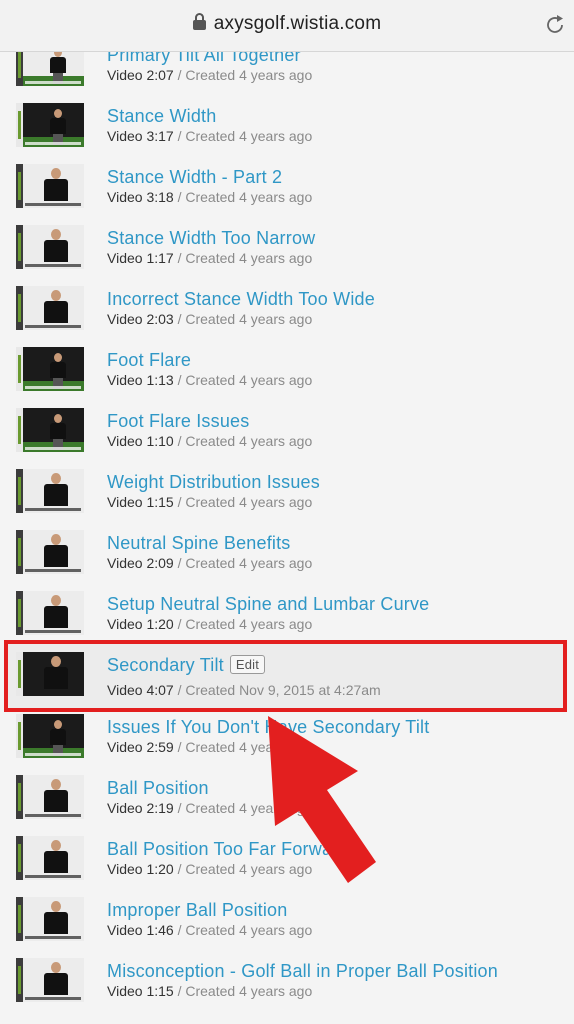 The width and height of the screenshot is (574, 1024). Describe the element at coordinates (140, 441) in the screenshot. I see `video-duration: Video 1:10` at that location.